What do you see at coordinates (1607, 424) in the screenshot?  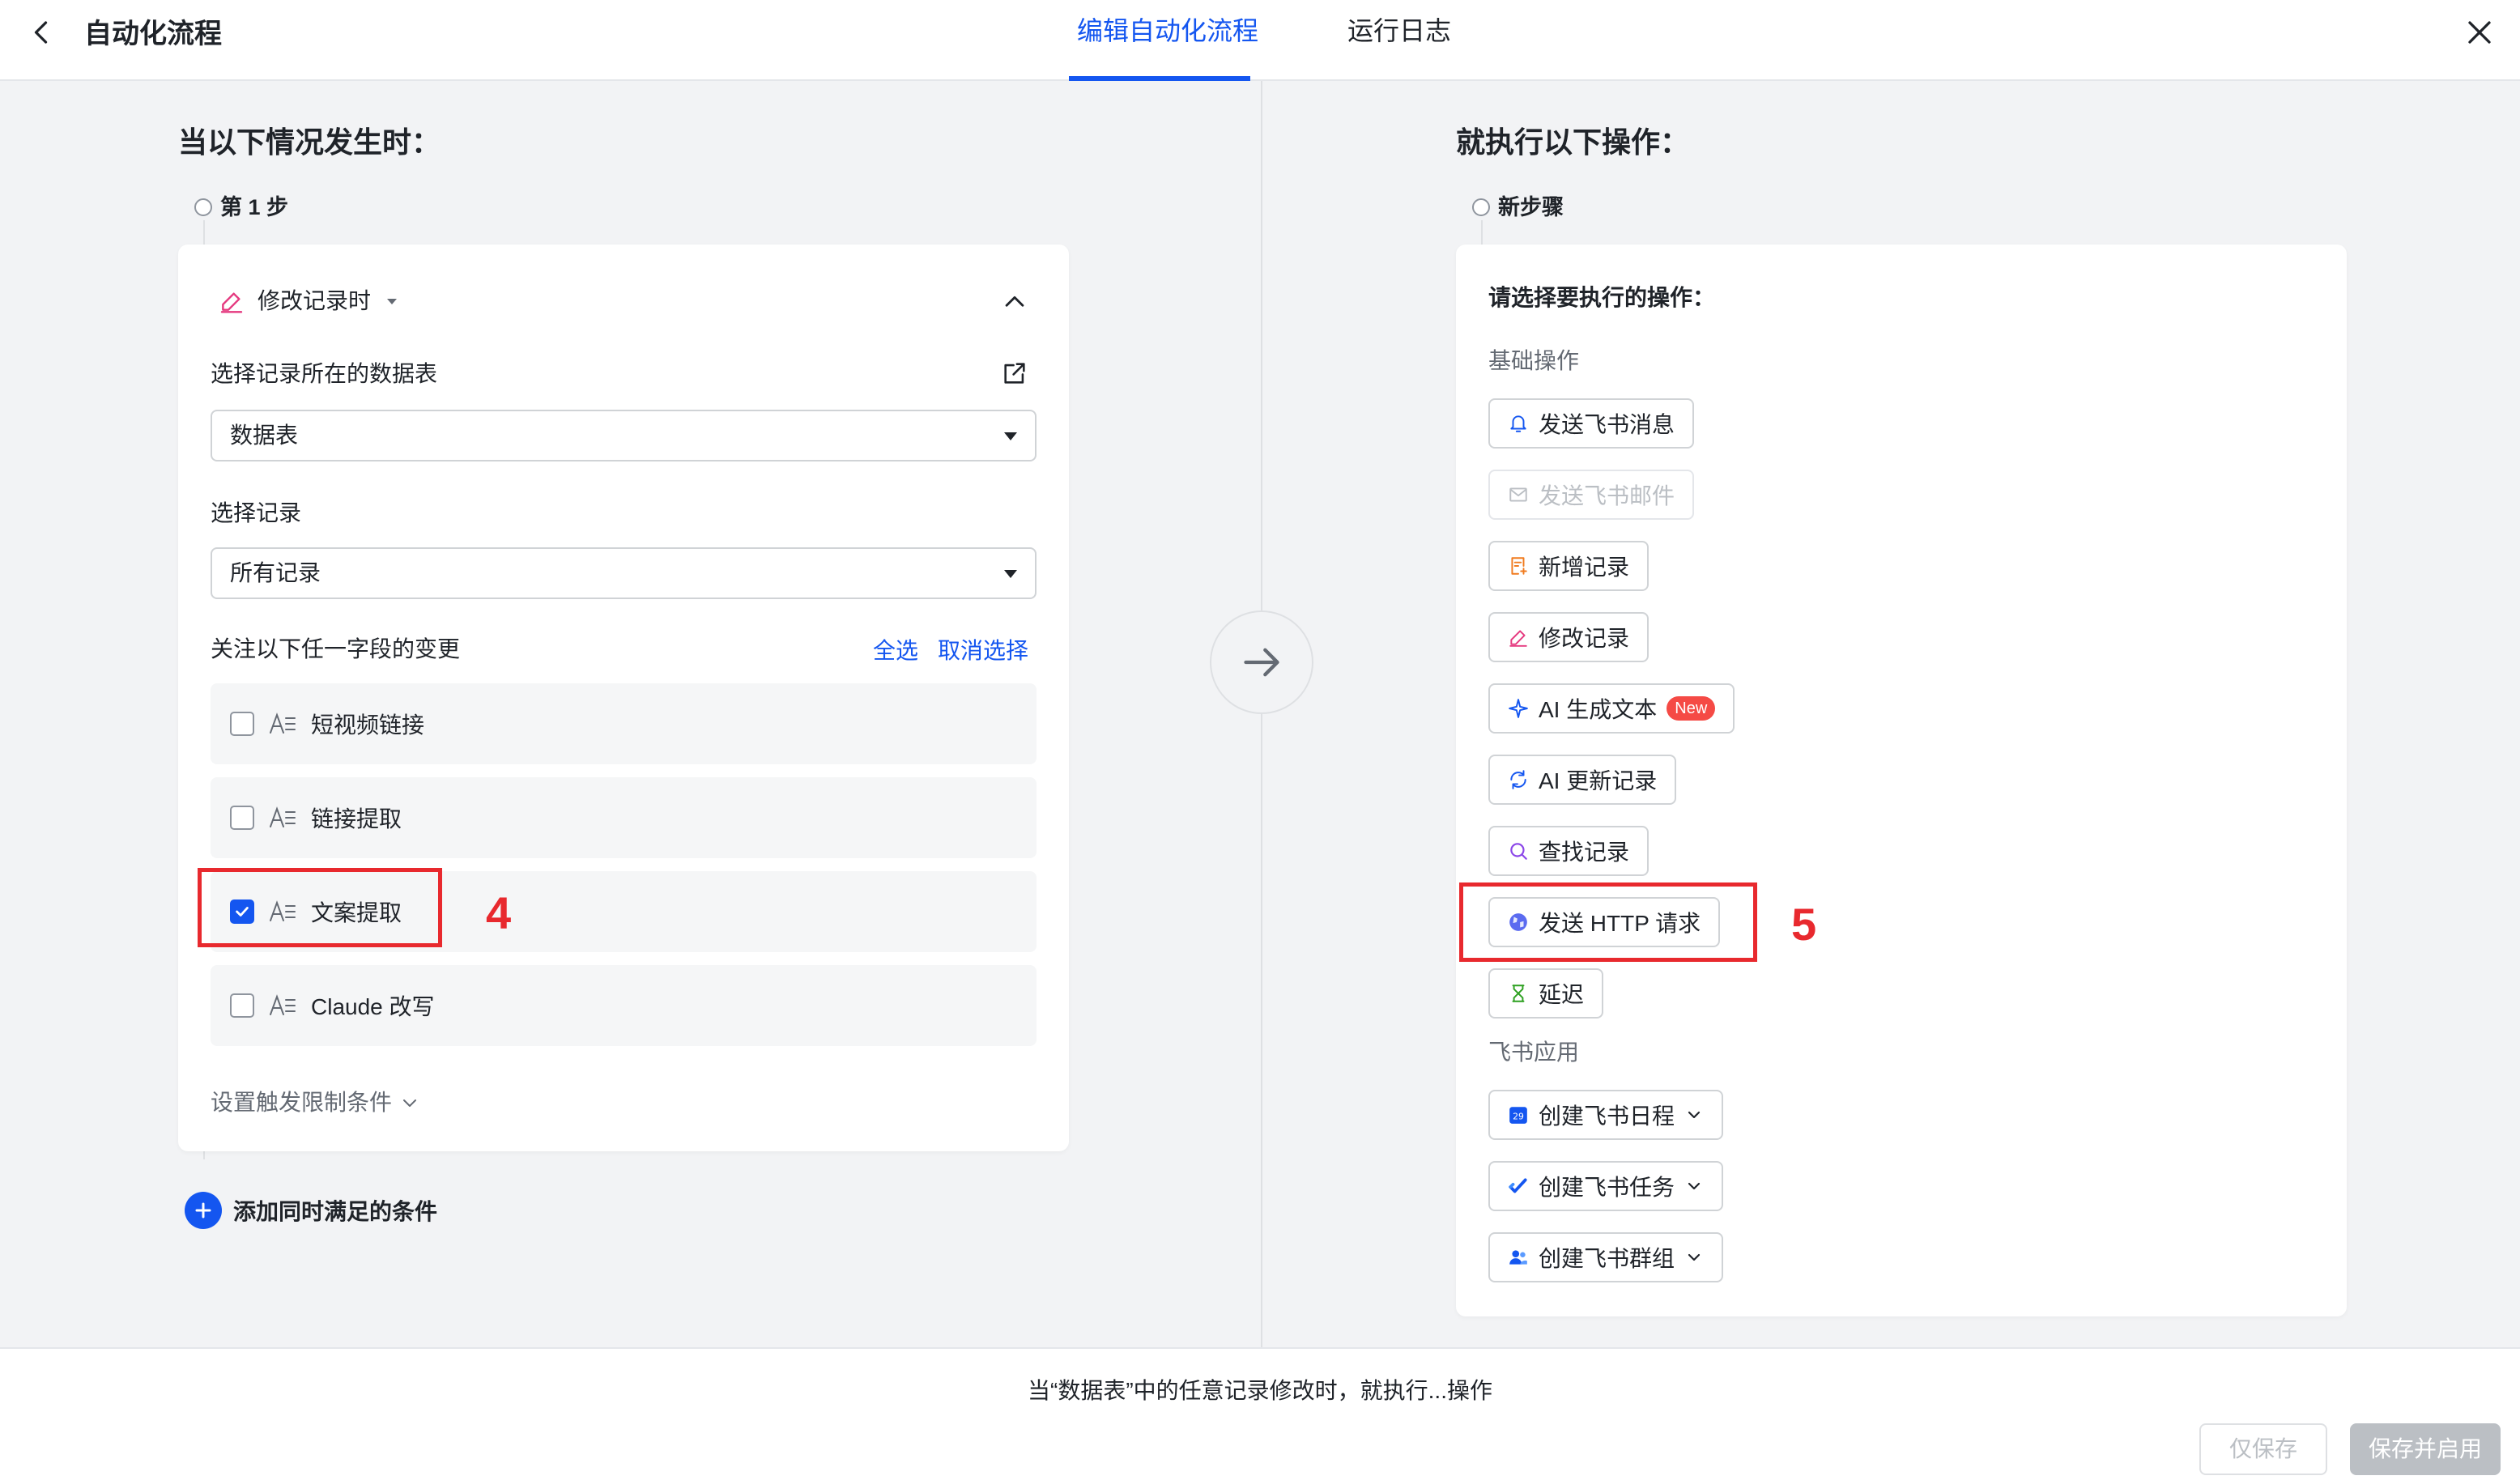 I see `op-label: 发送飞书消息` at bounding box center [1607, 424].